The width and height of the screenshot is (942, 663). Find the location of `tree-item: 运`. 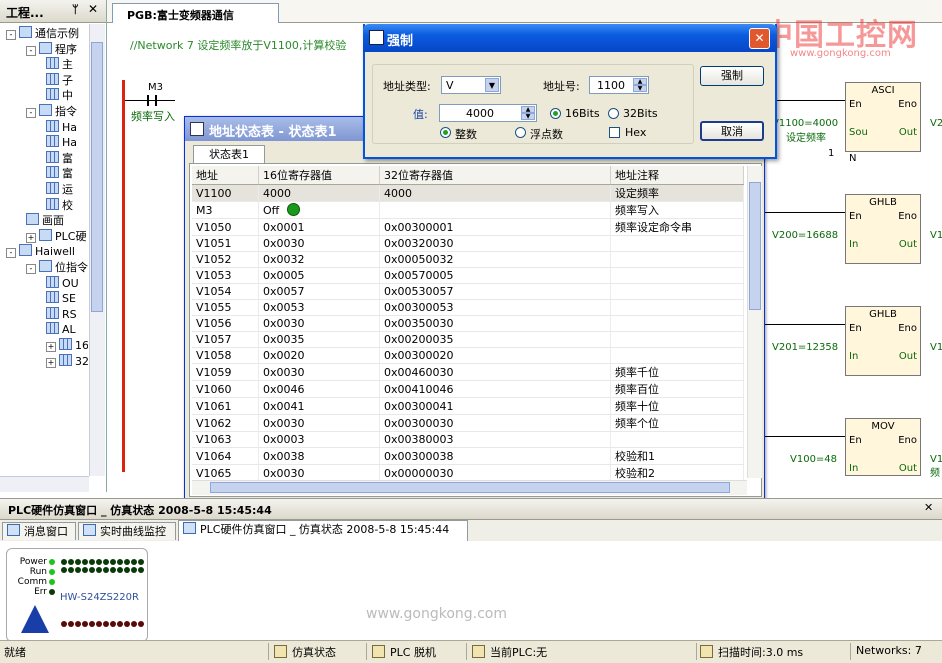

tree-item: 运 is located at coordinates (67, 189).